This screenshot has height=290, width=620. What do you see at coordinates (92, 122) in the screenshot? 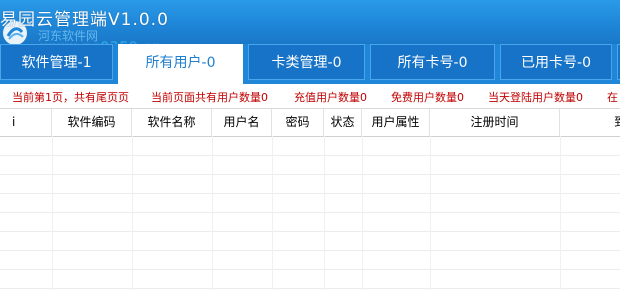
I see `column-header-software-code: 软件编码` at bounding box center [92, 122].